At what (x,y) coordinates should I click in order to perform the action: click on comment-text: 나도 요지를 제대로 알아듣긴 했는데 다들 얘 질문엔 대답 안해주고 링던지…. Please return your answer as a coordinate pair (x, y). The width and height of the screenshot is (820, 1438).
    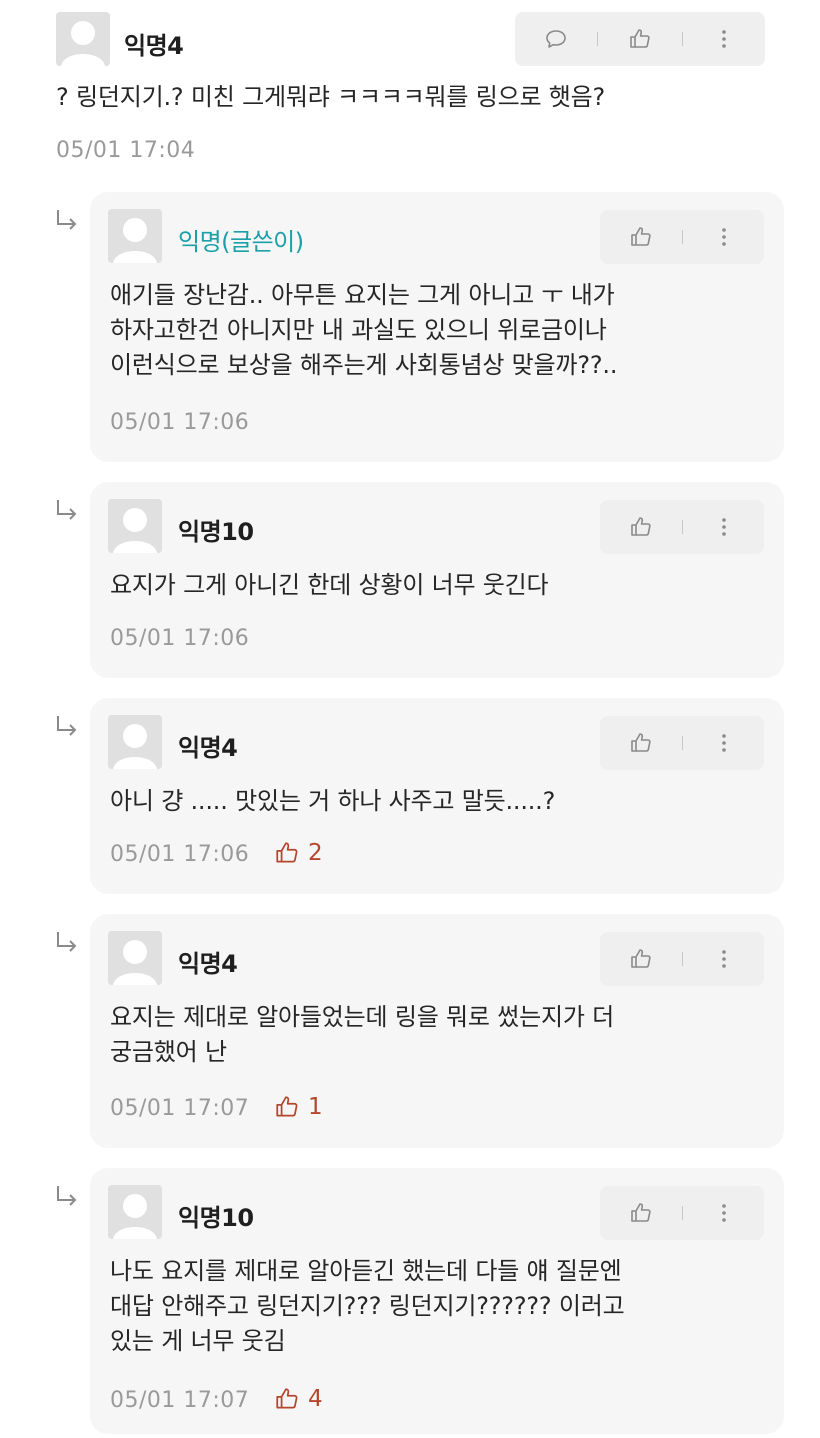
    Looking at the image, I should click on (367, 1306).